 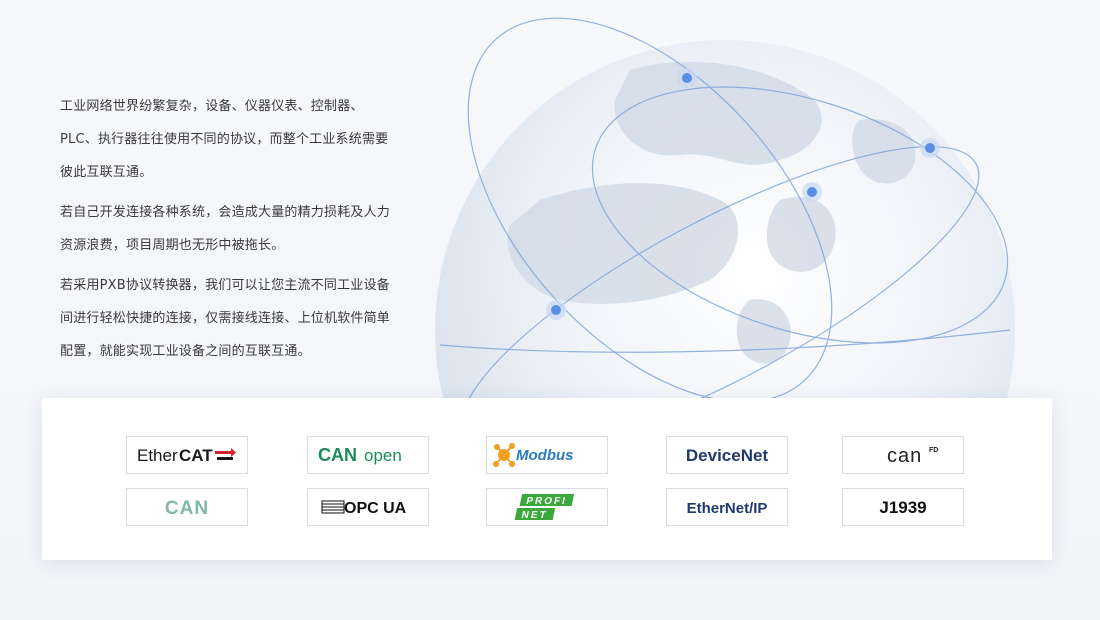 I want to click on profinet-text-a: PROFI, so click(x=546, y=501).